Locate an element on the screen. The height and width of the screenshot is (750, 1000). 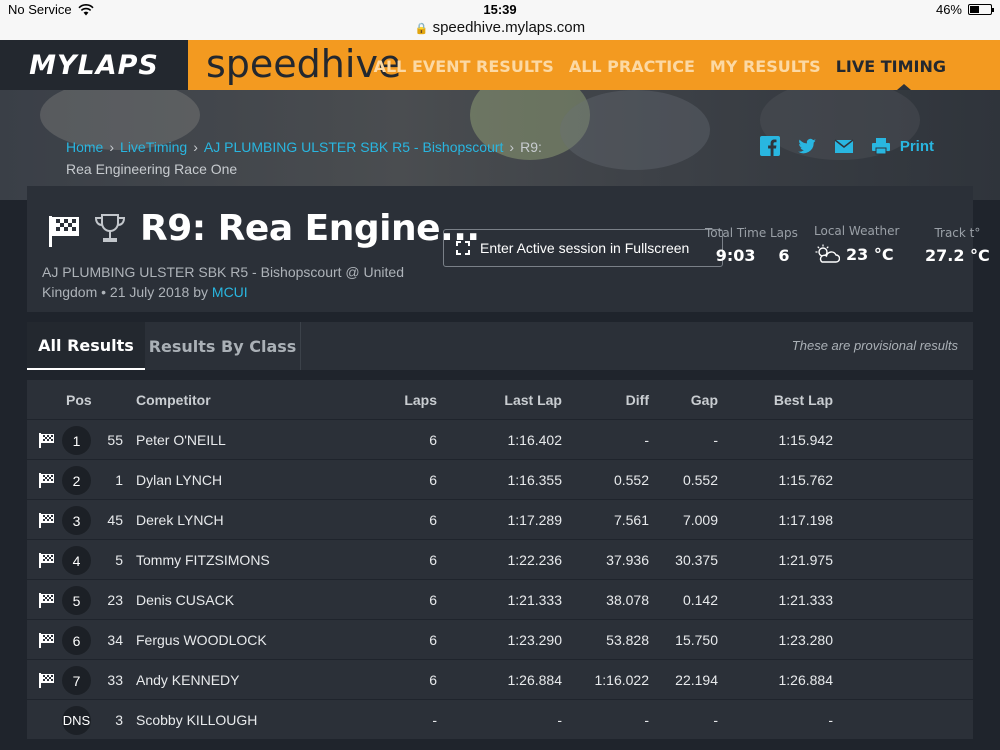
nav-live-timing: LIVE TIMING is located at coordinates (891, 66).